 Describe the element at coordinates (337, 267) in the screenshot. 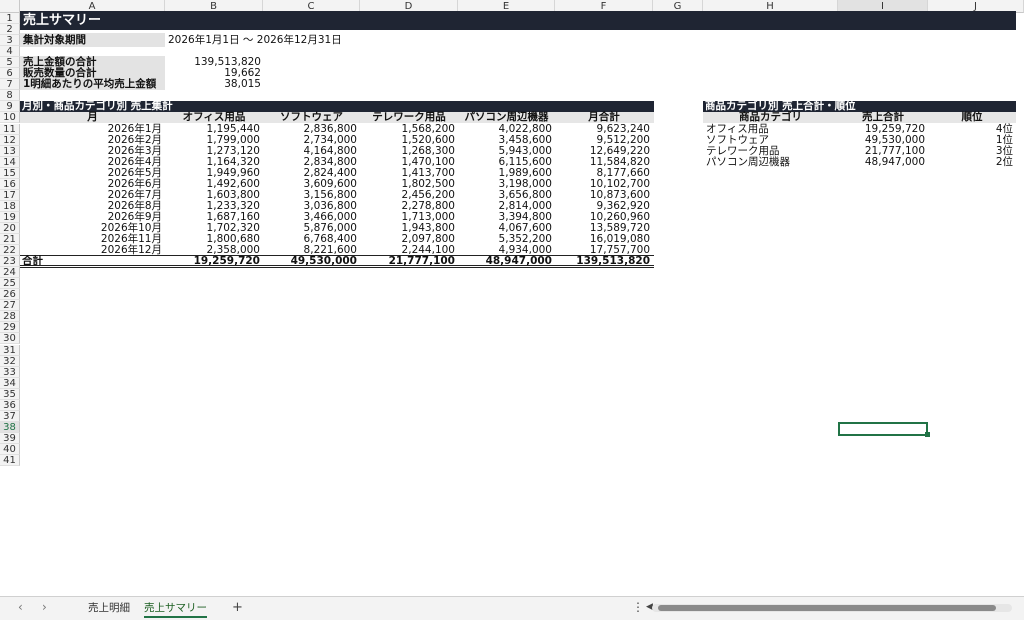

I see `total-bottom-border` at that location.